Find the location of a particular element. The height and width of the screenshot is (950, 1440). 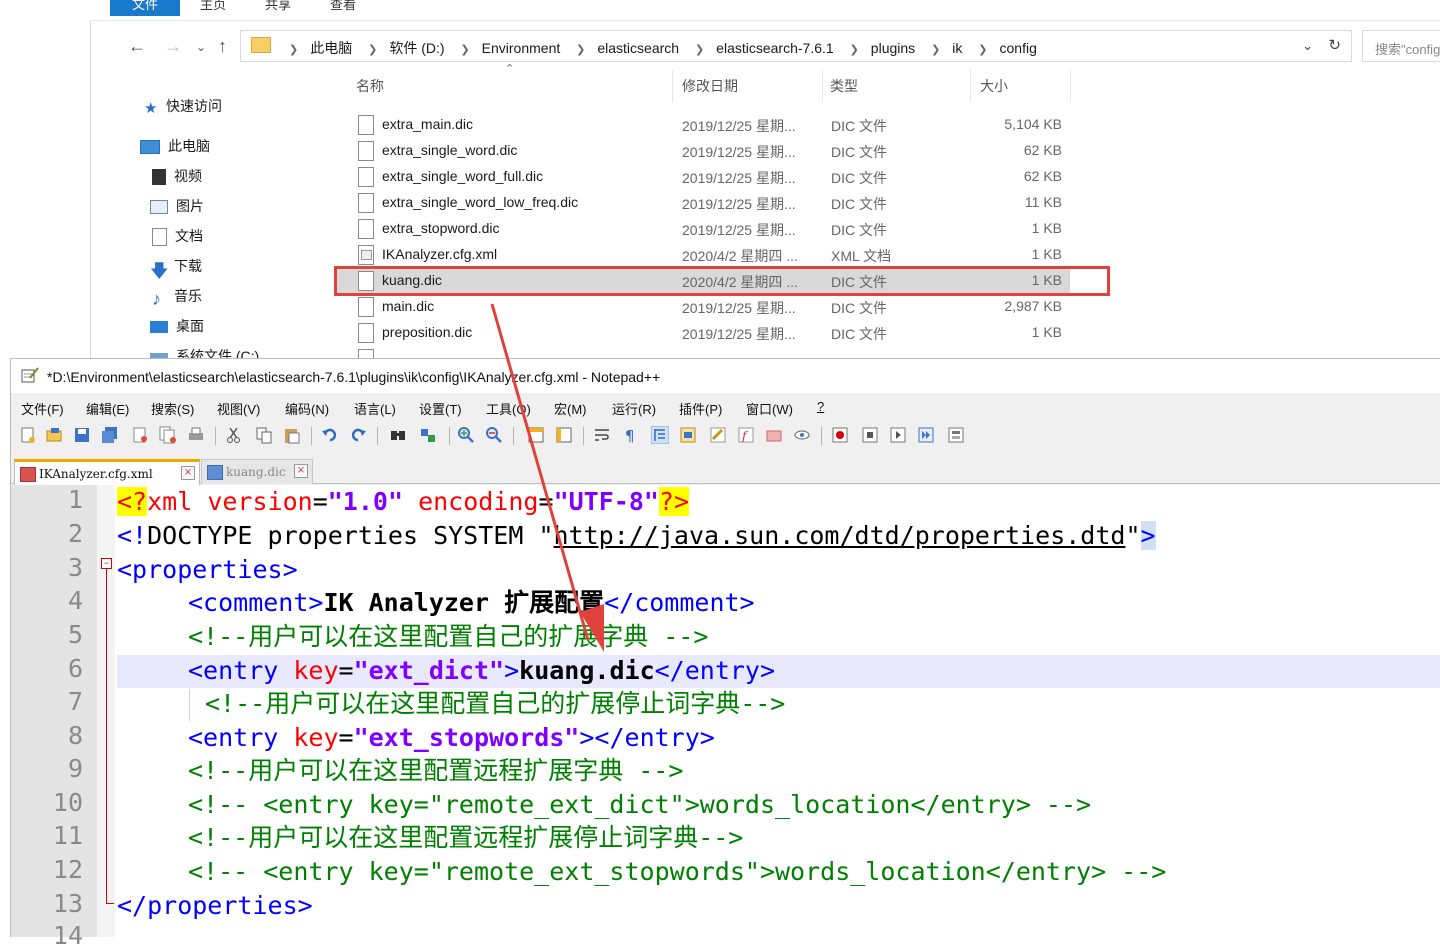

folder-as-workspace-icon is located at coordinates (774, 435).